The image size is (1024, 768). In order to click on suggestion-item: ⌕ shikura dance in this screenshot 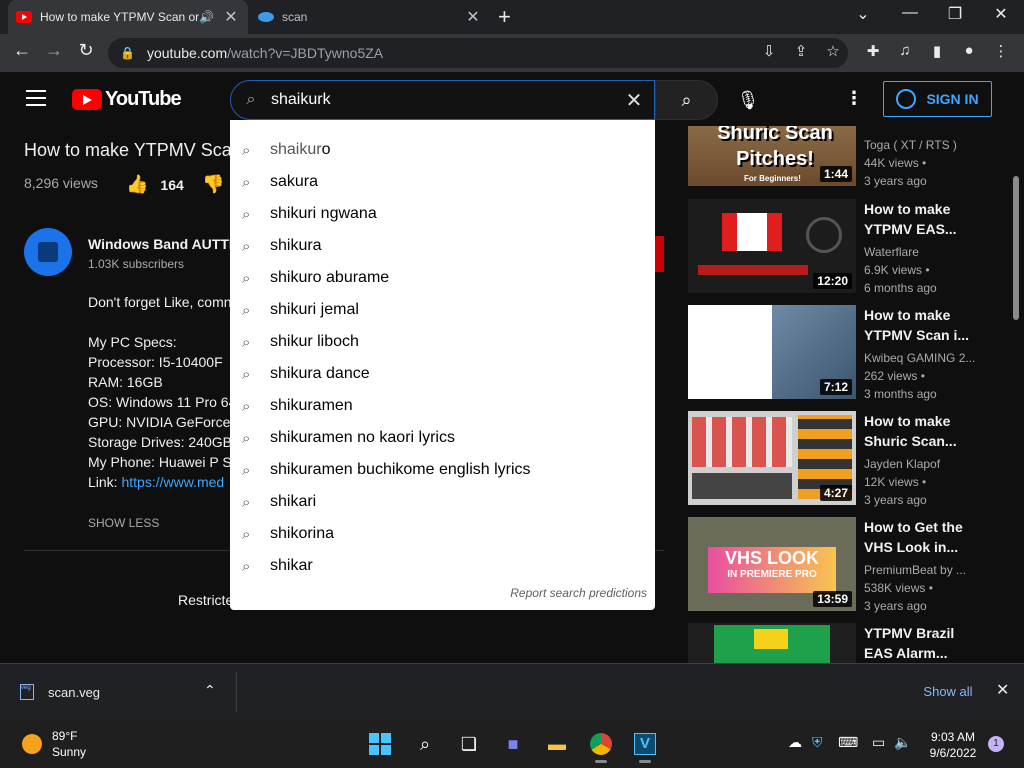, I will do `click(442, 374)`.